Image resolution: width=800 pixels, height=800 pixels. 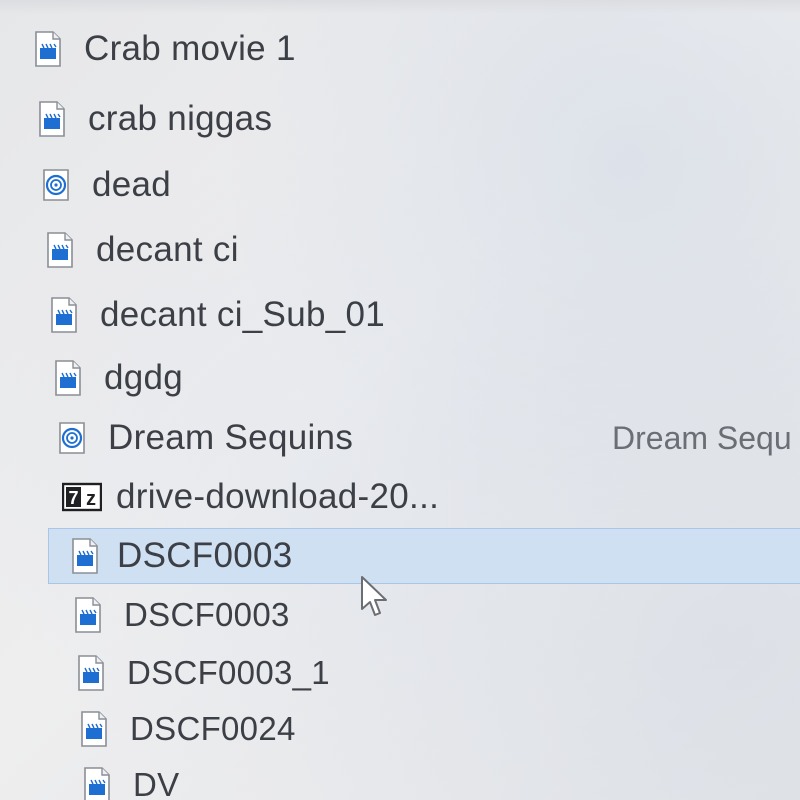 I want to click on file-row-dscf0003-1: DSCF0003_1, so click(x=438, y=673).